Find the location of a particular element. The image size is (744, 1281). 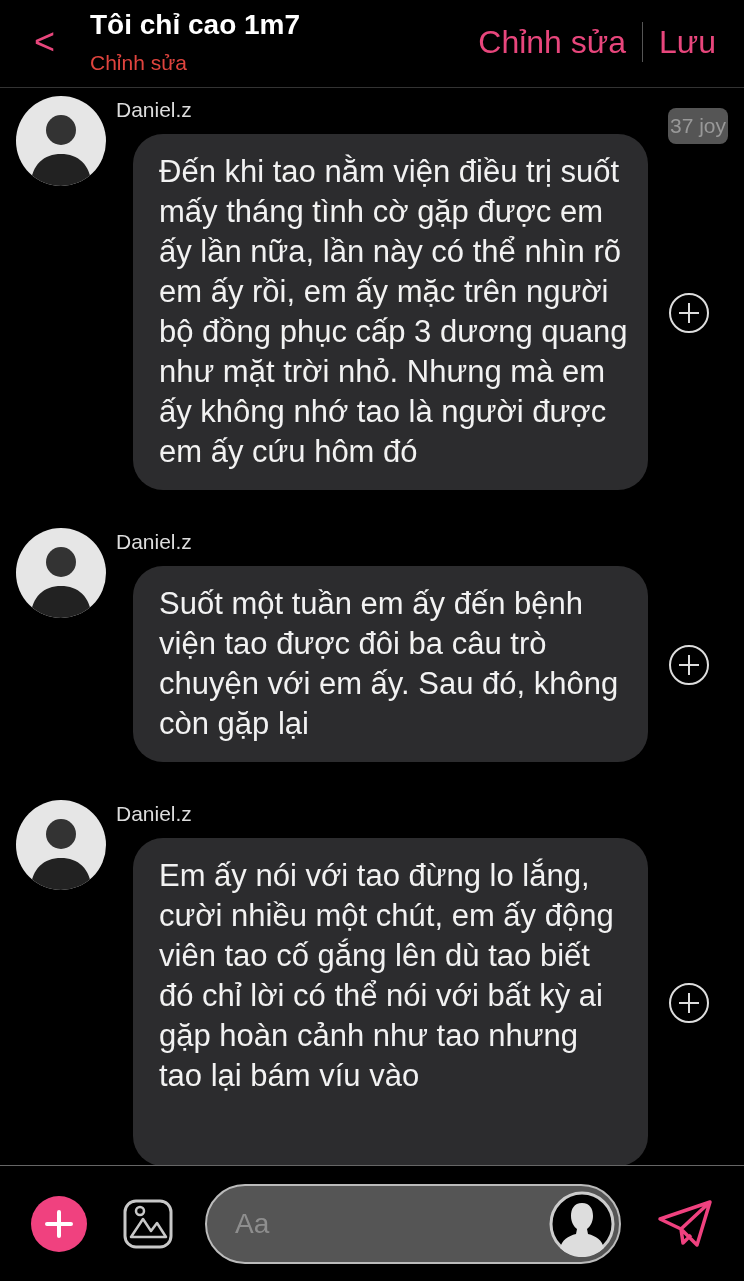

send-icon is located at coordinates (685, 1223).